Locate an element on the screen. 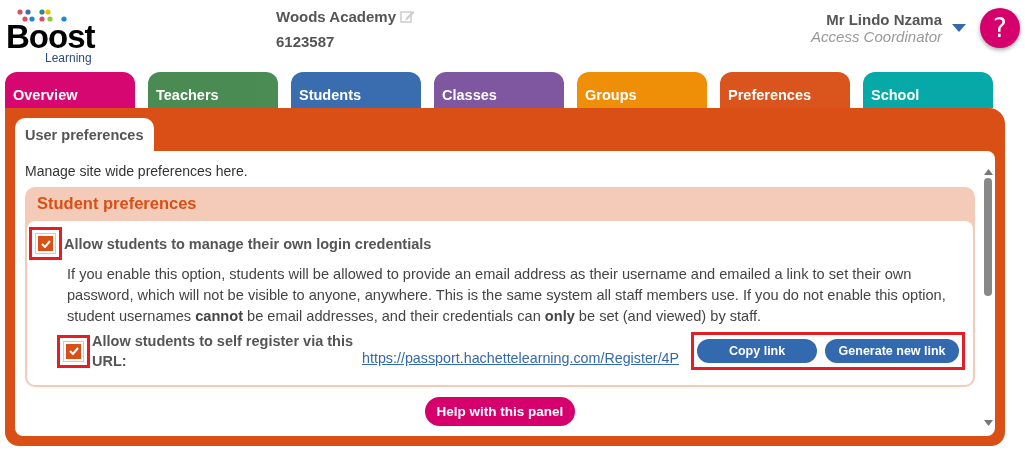 This screenshot has width=1025, height=471. nav-tab: Preferences is located at coordinates (785, 90).